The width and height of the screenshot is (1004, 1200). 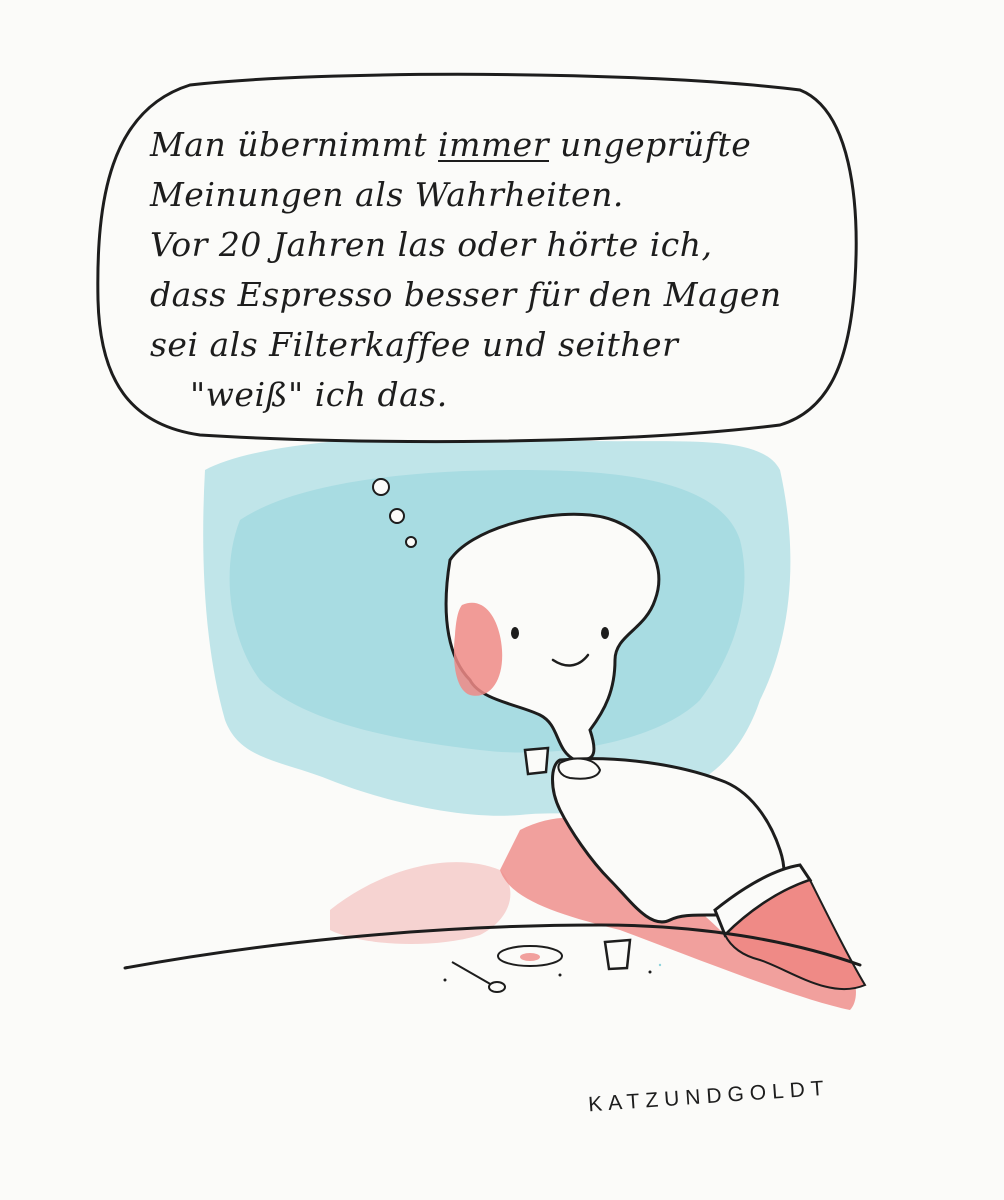 I want to click on speech-line-1: Man übernimmt immer ungeprüfte, so click(x=490, y=145).